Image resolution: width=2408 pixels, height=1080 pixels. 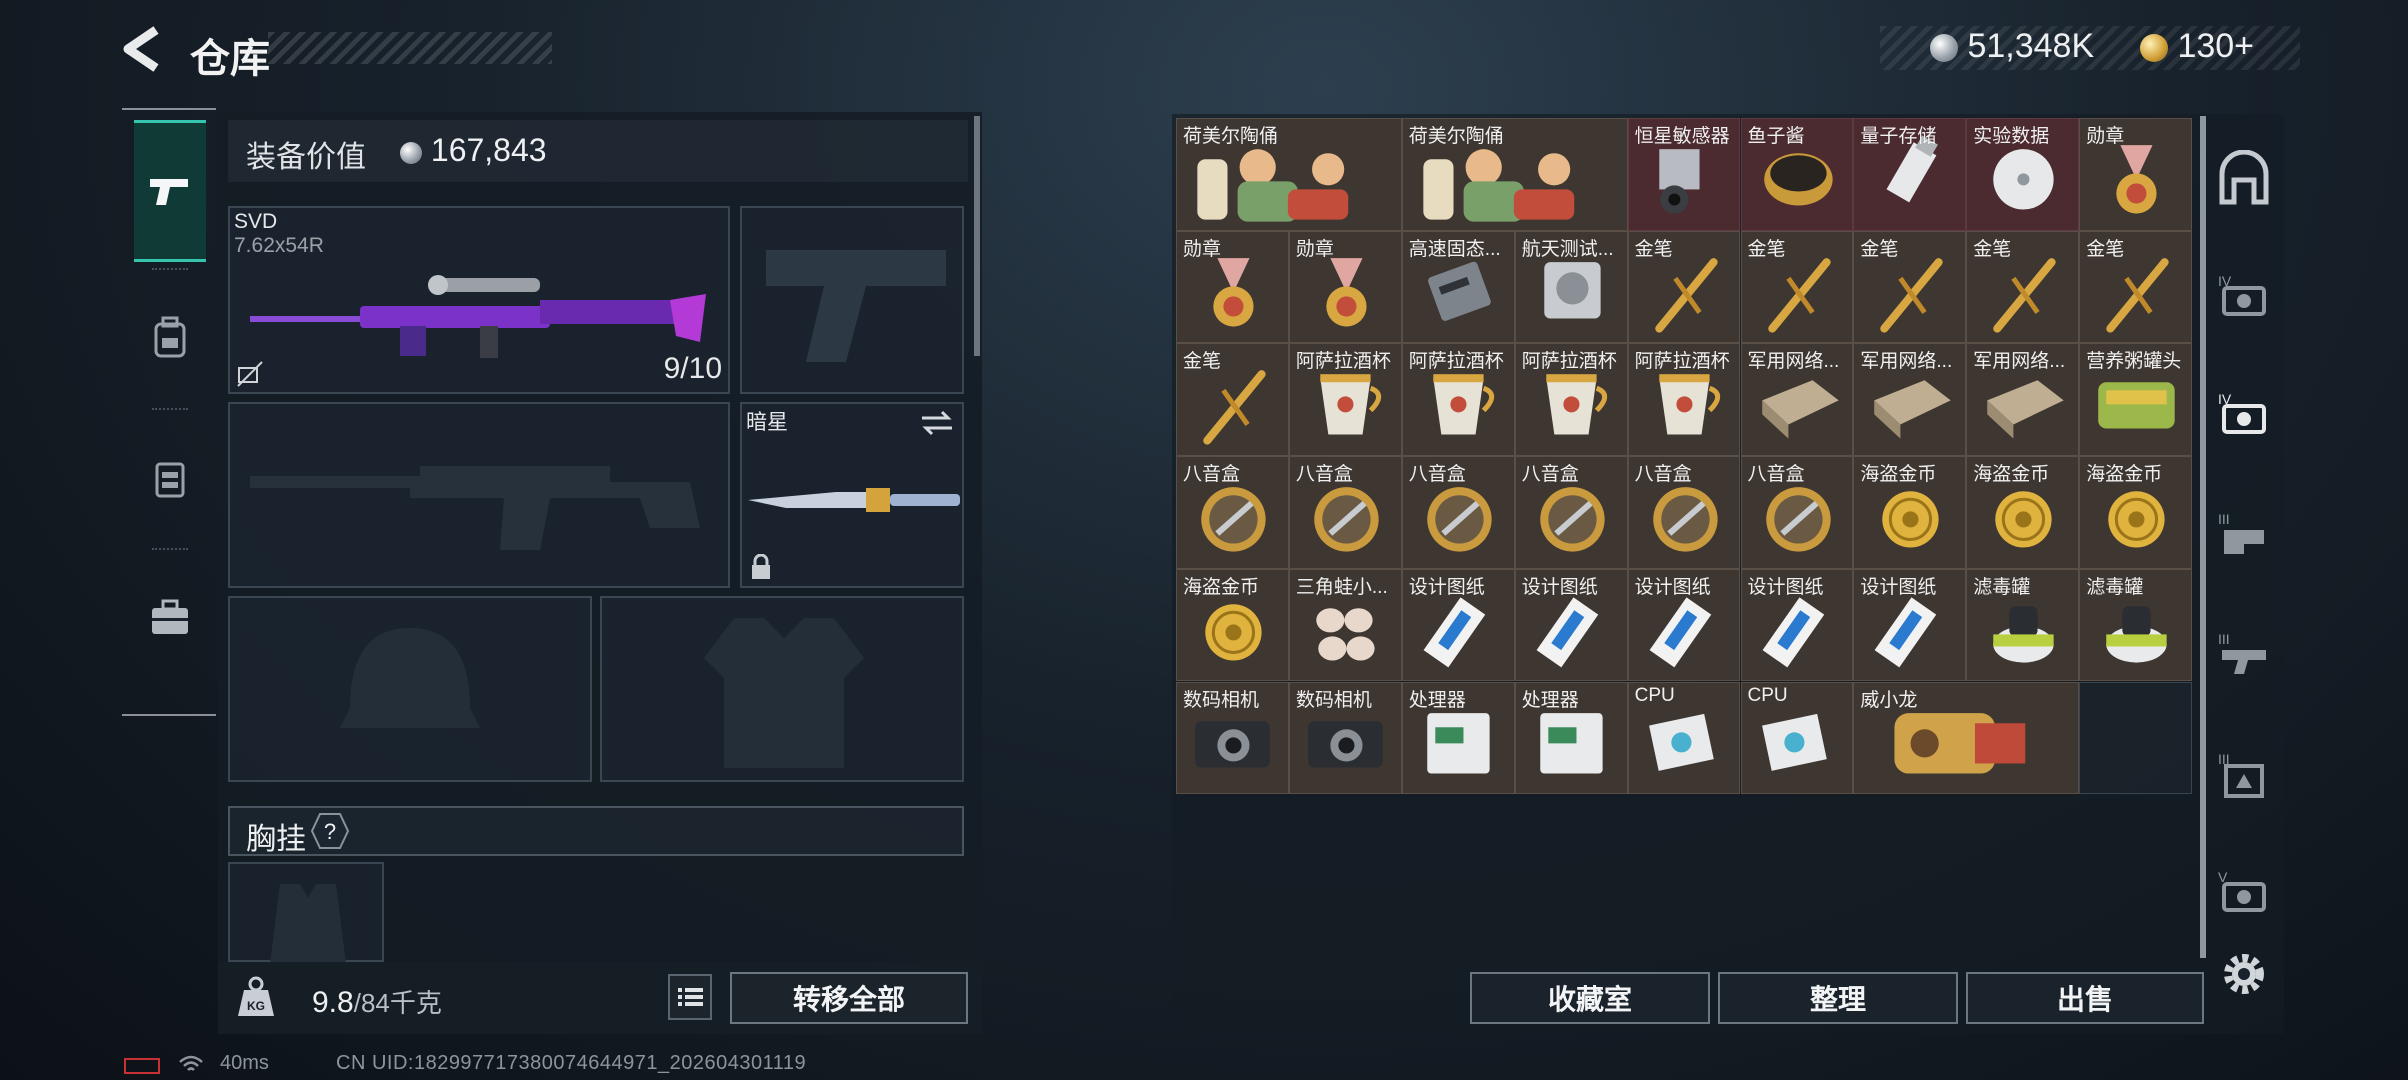 I want to click on storage-item-label: 处理器, so click(x=1437, y=700).